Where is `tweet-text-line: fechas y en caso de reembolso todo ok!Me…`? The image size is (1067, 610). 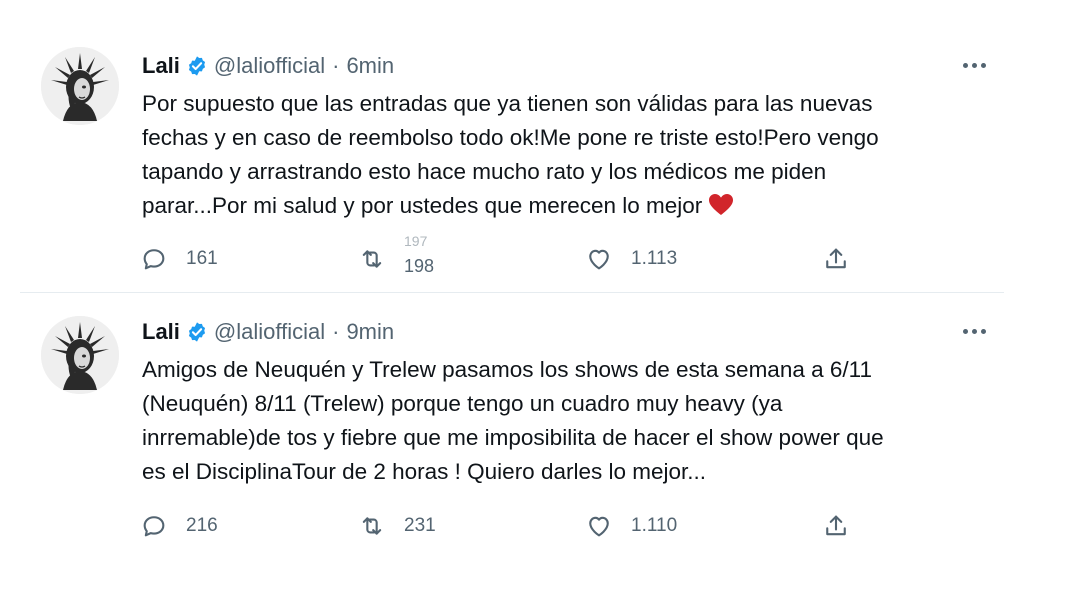 tweet-text-line: fechas y en caso de reembolso todo ok!Me… is located at coordinates (510, 137).